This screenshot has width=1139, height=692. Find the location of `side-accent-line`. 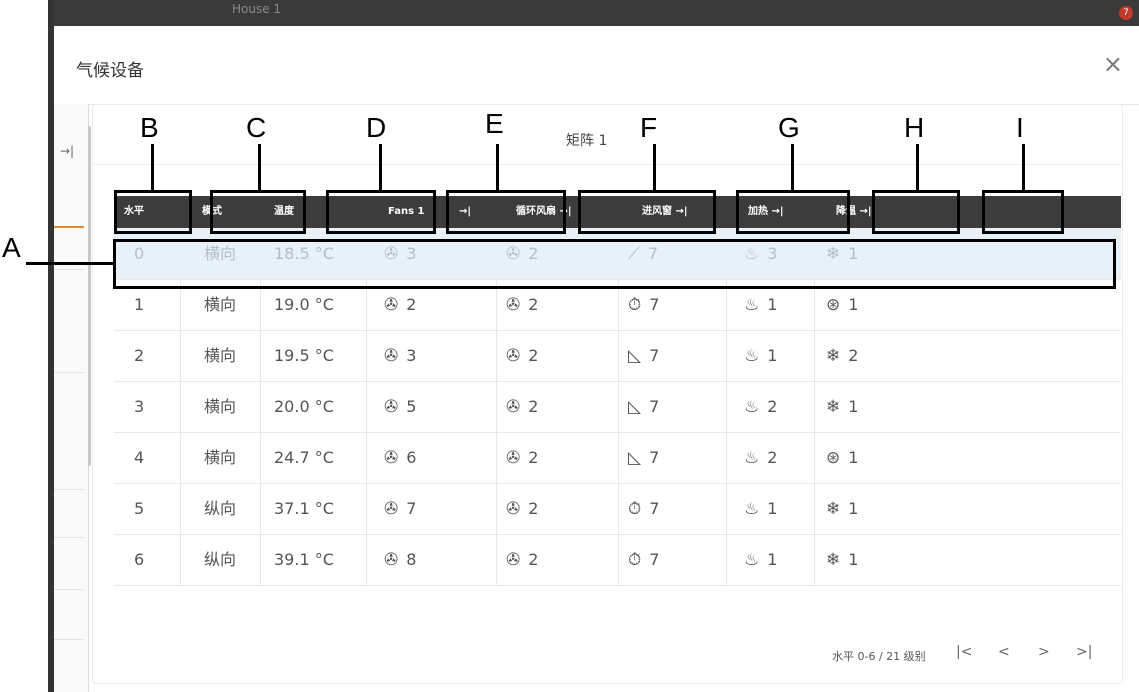

side-accent-line is located at coordinates (69, 227).